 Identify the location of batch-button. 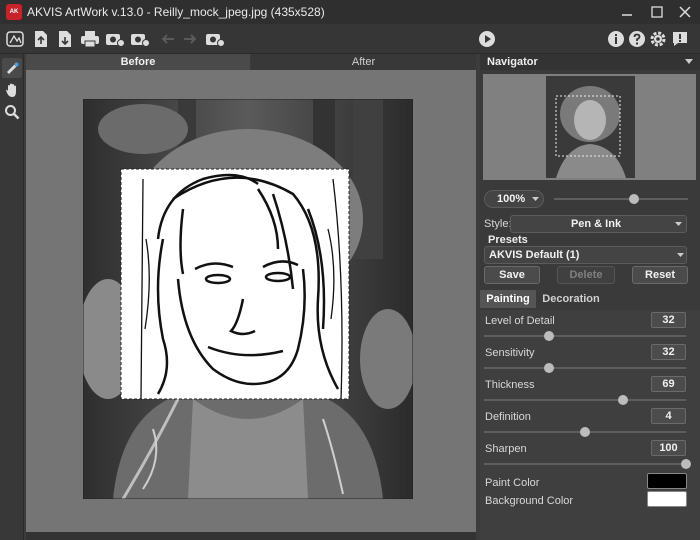
(115, 39).